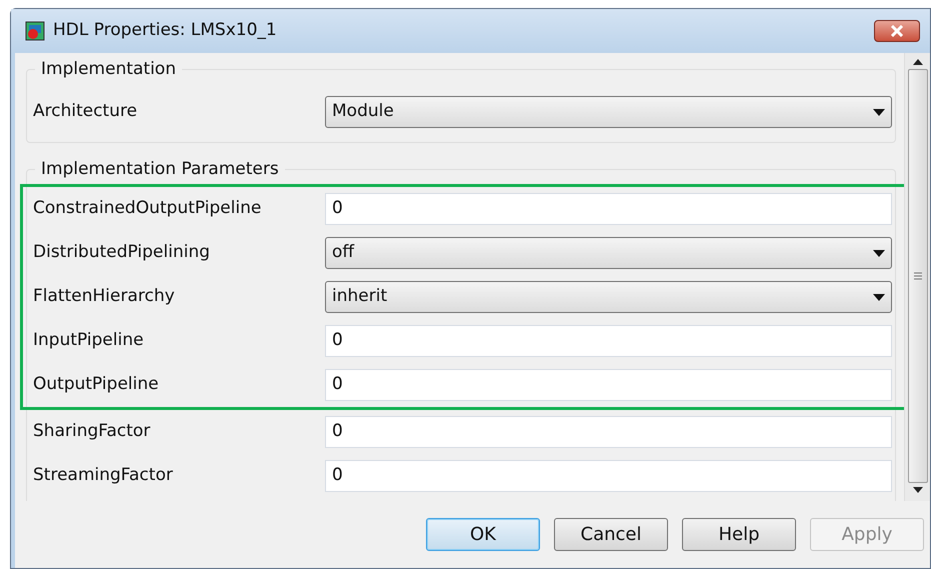 The image size is (931, 569). Describe the element at coordinates (611, 534) in the screenshot. I see `dialog-button: Cancel` at that location.